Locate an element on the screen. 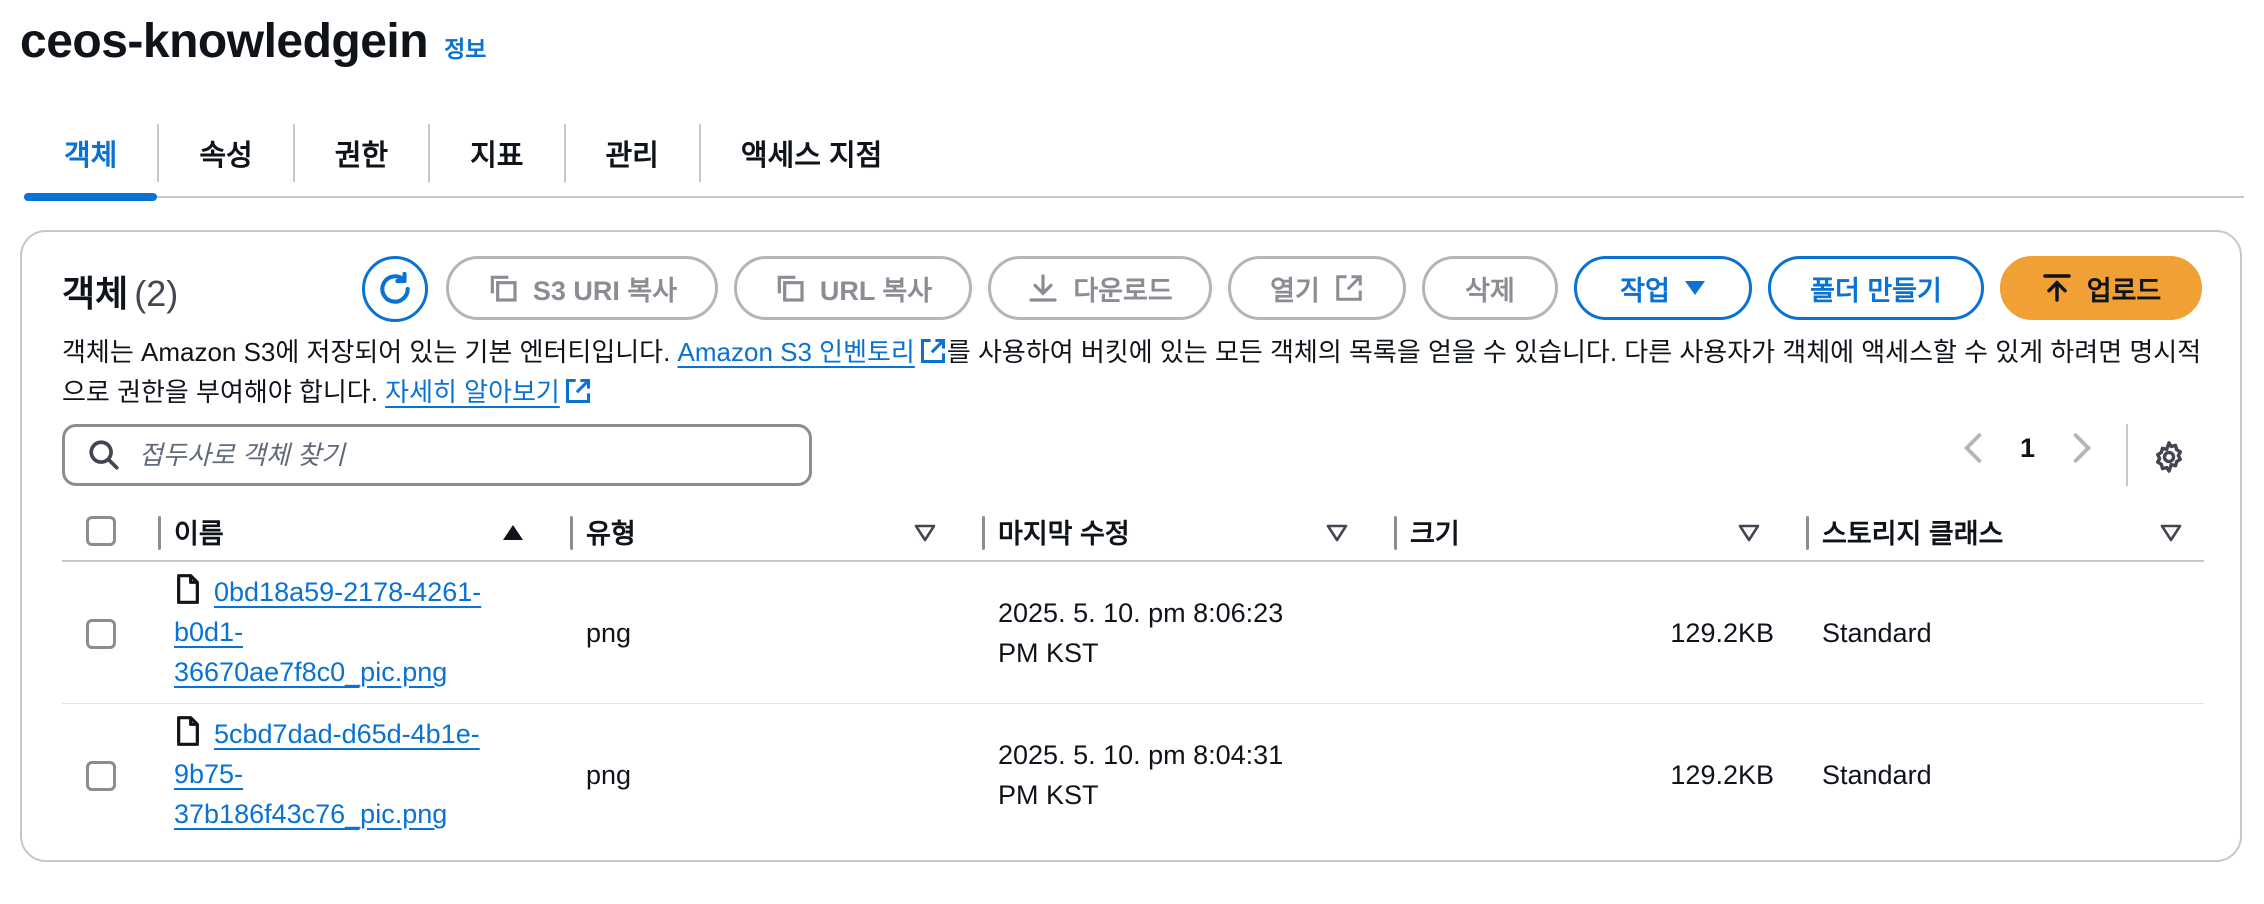 The image size is (2264, 904). inventory-link-label: Amazon S3 인벤토리 is located at coordinates (796, 352).